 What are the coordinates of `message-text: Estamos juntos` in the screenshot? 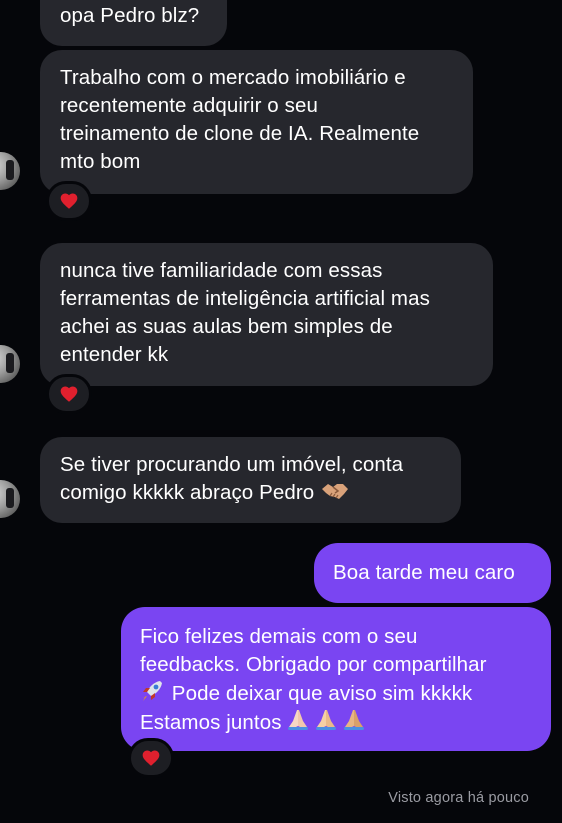 It's located at (335, 722).